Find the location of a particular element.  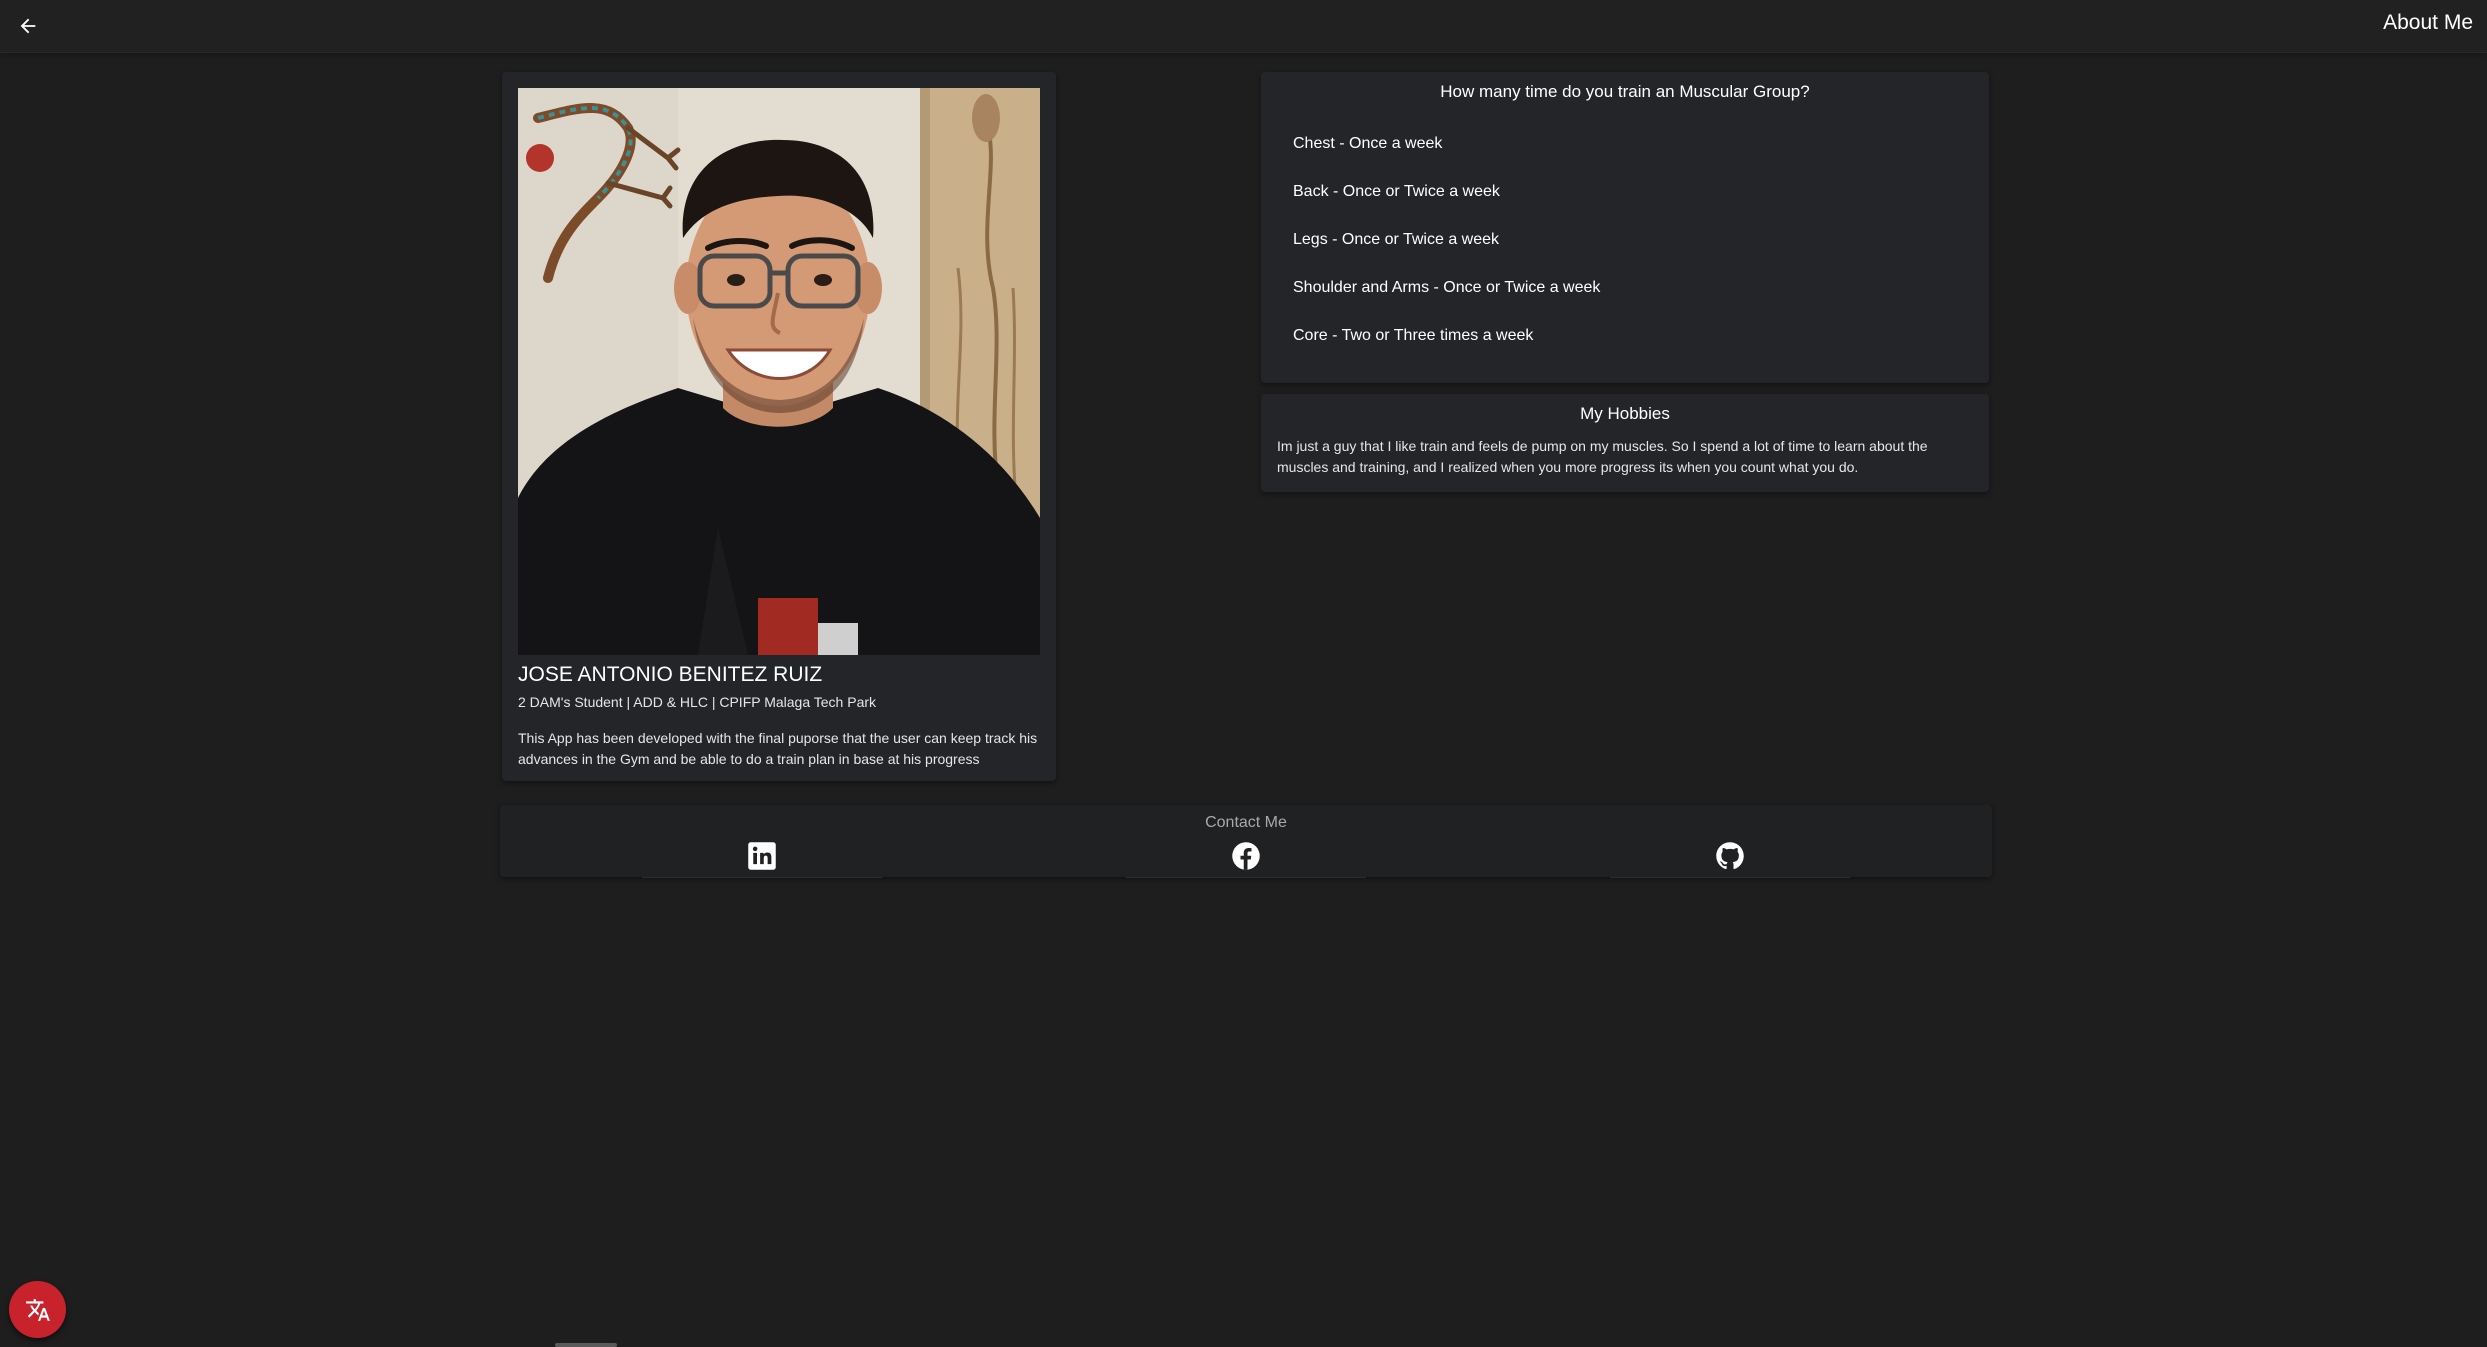

translate-icon is located at coordinates (37, 1309).